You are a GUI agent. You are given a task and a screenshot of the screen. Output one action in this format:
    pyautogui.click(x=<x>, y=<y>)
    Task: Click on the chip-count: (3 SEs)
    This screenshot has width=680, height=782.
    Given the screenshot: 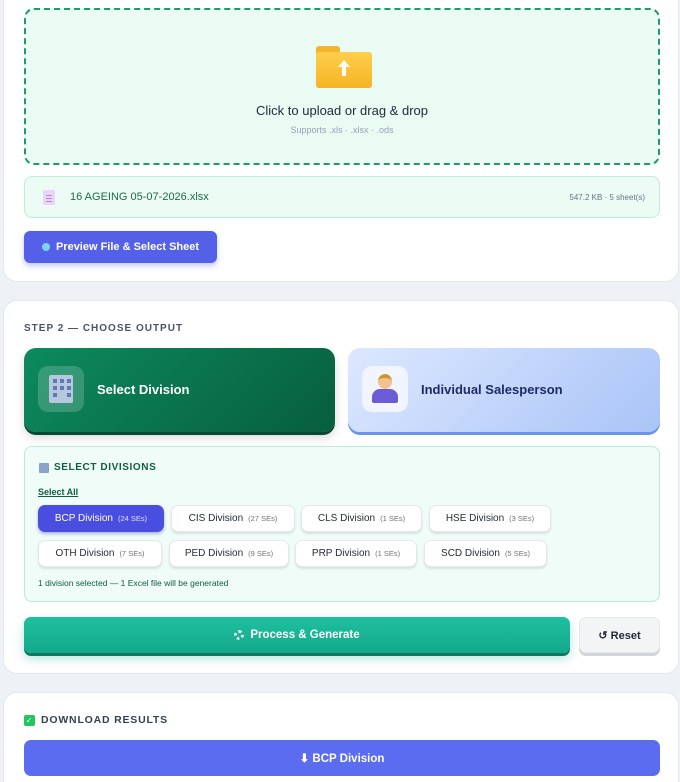 What is the action you would take?
    pyautogui.click(x=522, y=518)
    